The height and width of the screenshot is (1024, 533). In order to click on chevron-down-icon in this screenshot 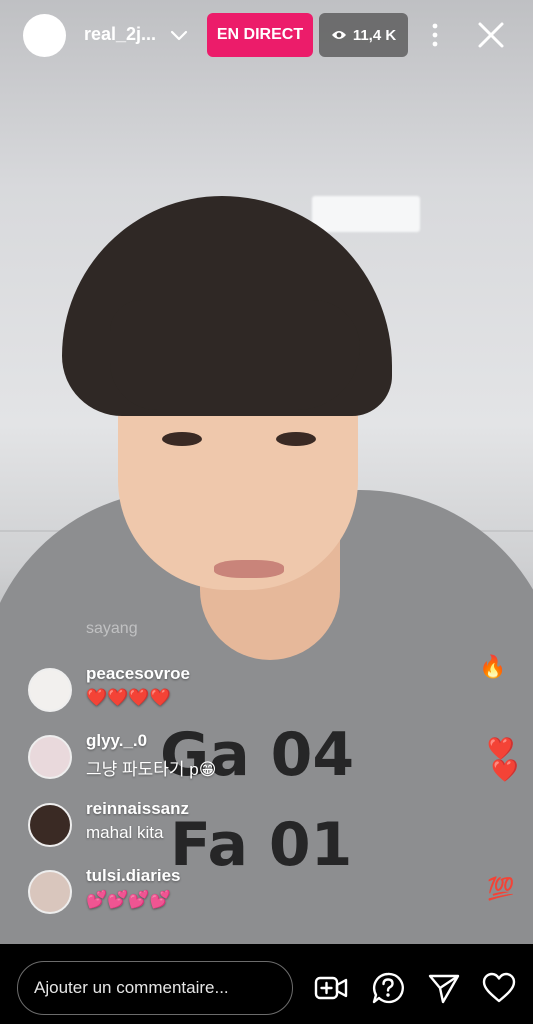, I will do `click(179, 35)`.